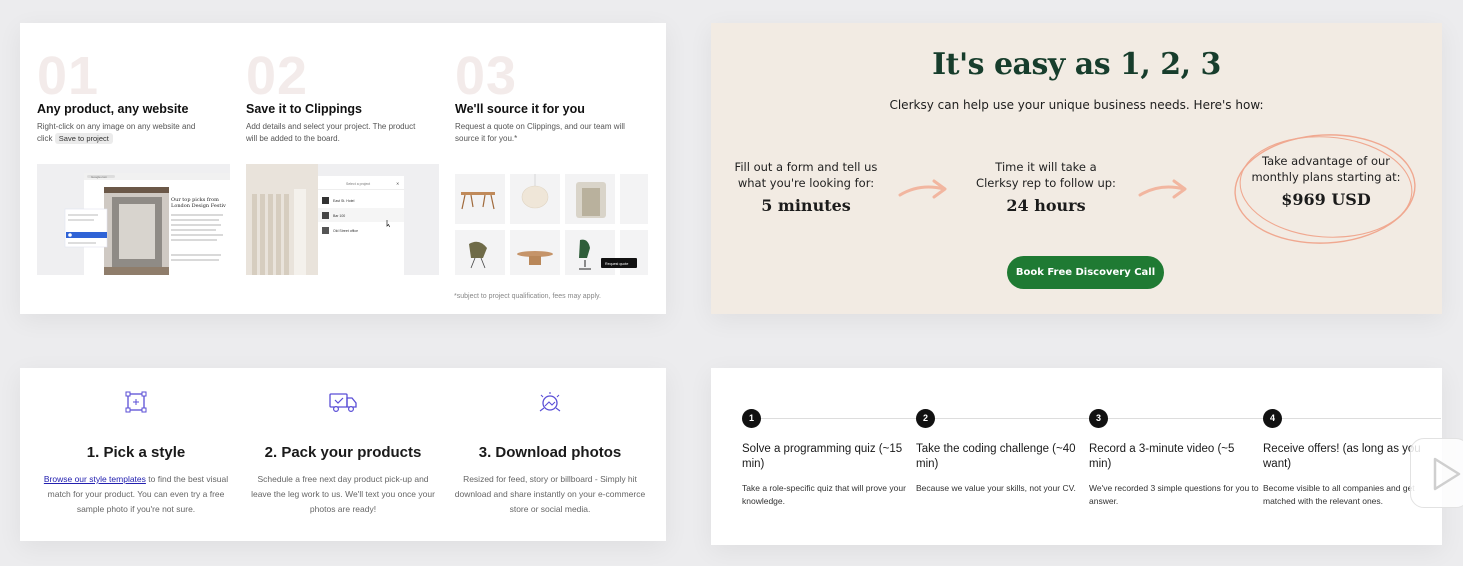  Describe the element at coordinates (550, 452) in the screenshot. I see `step-title: 3. Download photos` at that location.